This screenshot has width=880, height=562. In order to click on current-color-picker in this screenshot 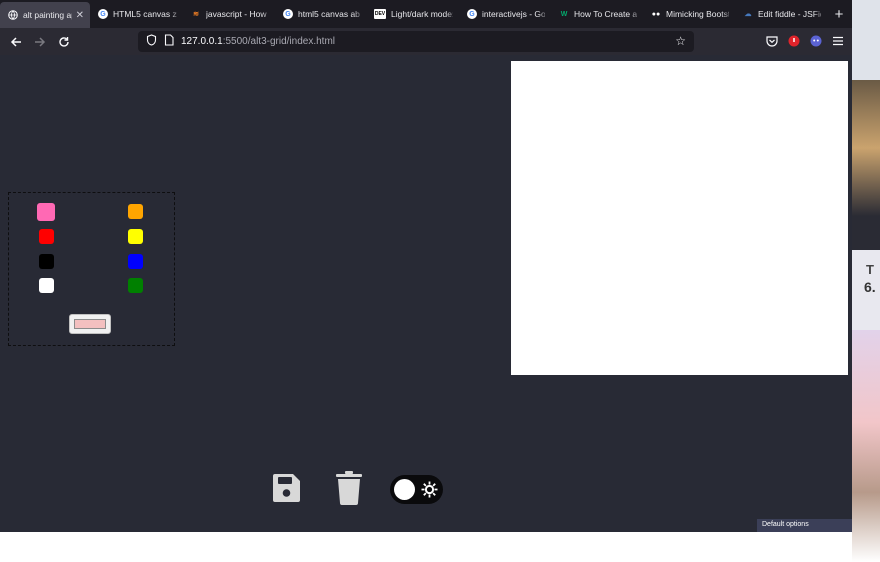, I will do `click(90, 324)`.